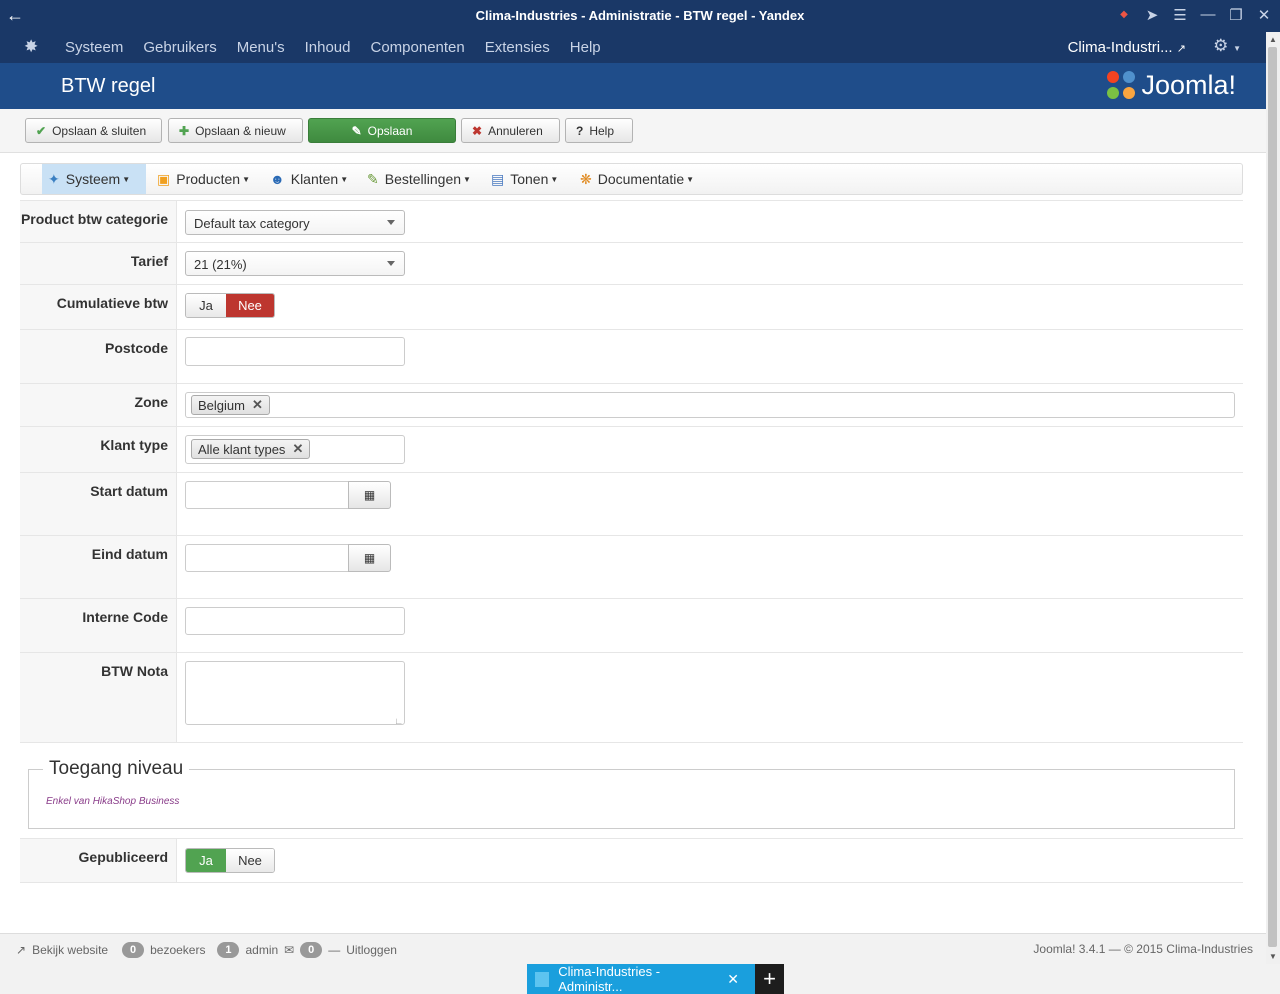 The width and height of the screenshot is (1280, 994). Describe the element at coordinates (1236, 15) in the screenshot. I see `maximize-icon: ❐` at that location.